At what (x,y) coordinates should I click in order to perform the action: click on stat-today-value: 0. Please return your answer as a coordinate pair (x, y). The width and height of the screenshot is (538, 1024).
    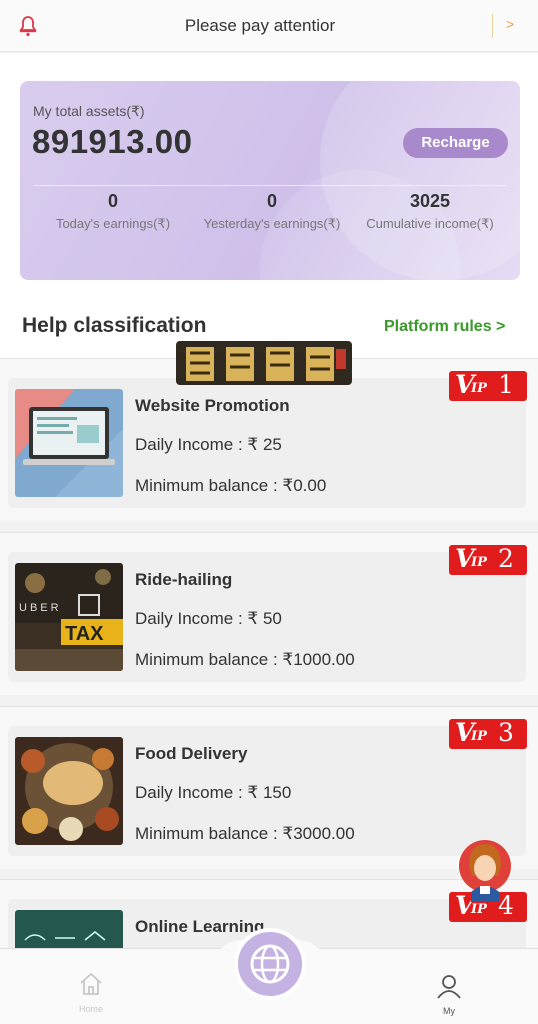
    Looking at the image, I should click on (112, 201).